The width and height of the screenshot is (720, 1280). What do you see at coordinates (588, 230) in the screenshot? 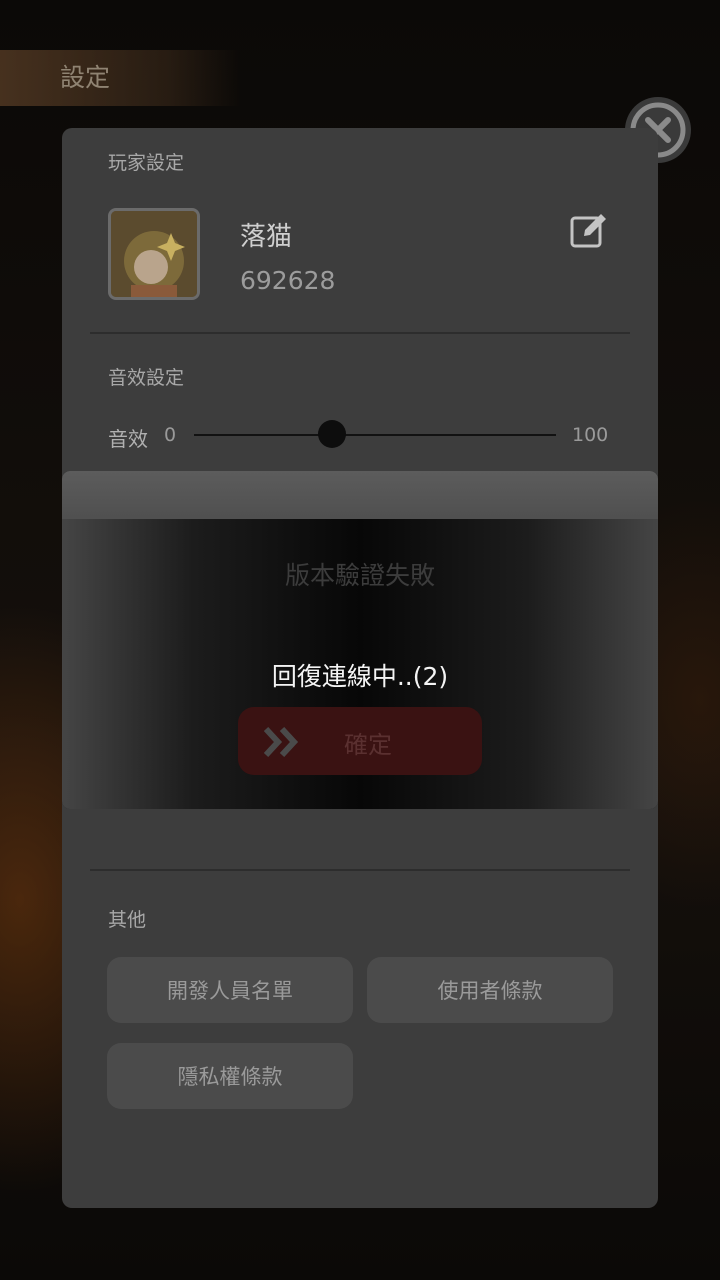
I see `edit-icon` at bounding box center [588, 230].